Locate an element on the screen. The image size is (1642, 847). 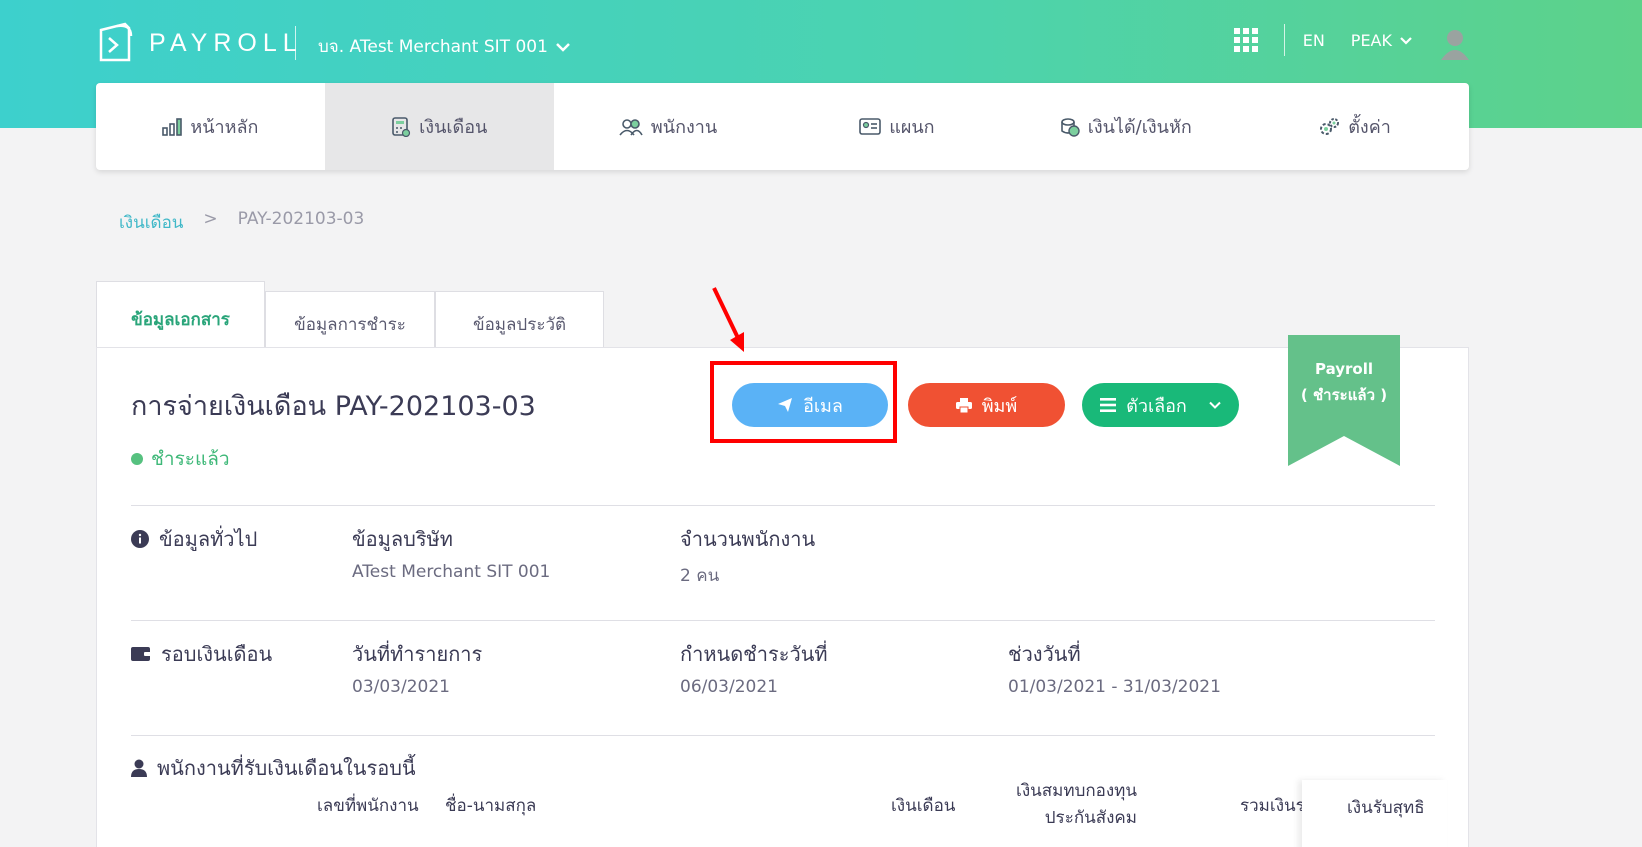
transaction-date-value: 03/03/2021 is located at coordinates (401, 687).